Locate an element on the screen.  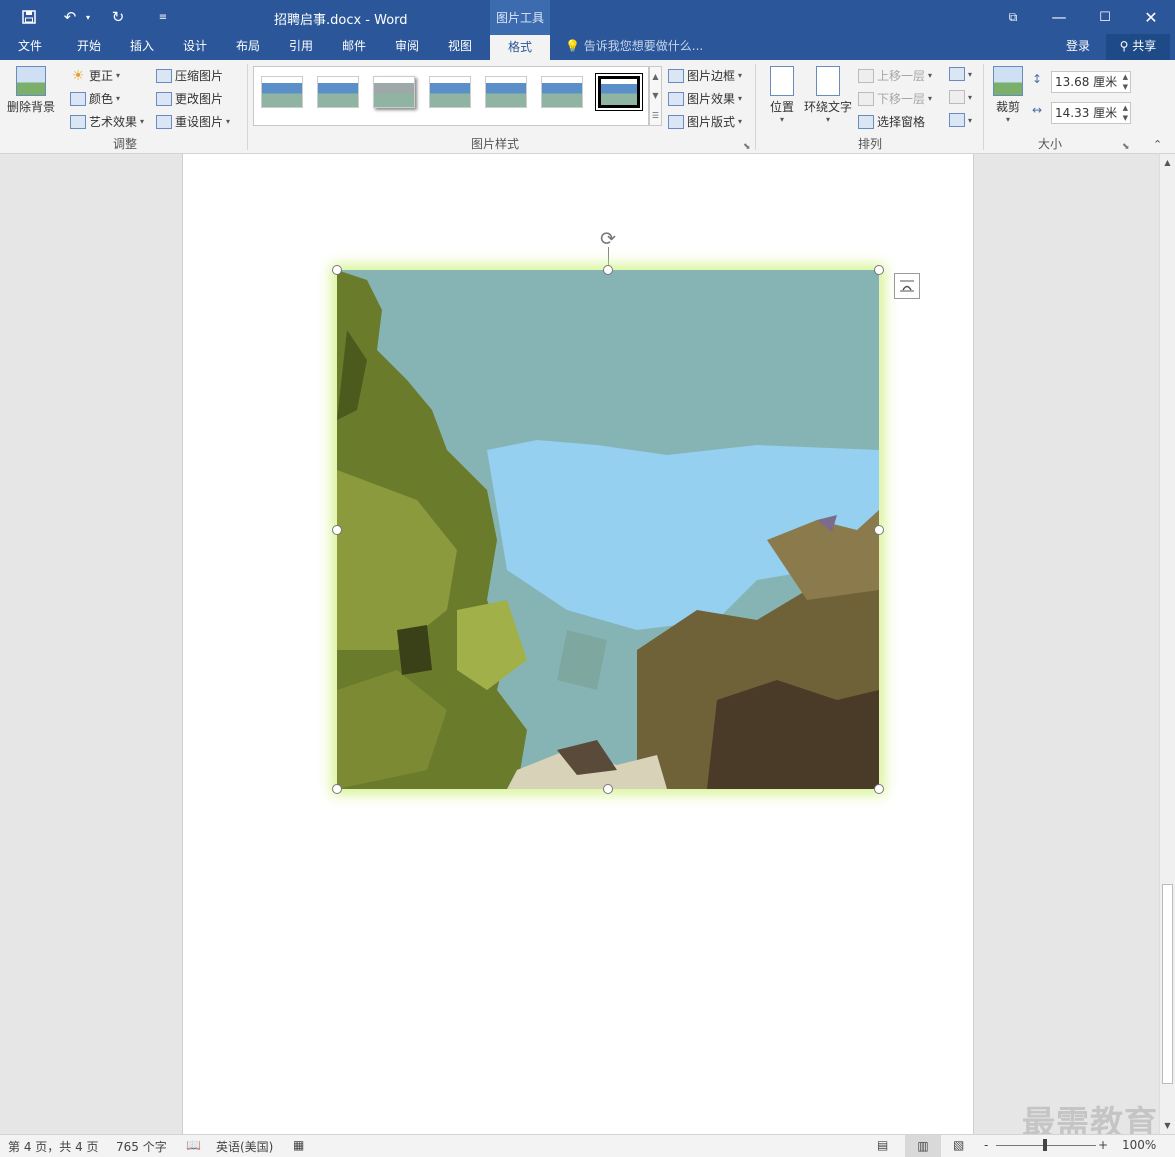
position-button: 位置 ▾ is located at coordinates (782, 95).